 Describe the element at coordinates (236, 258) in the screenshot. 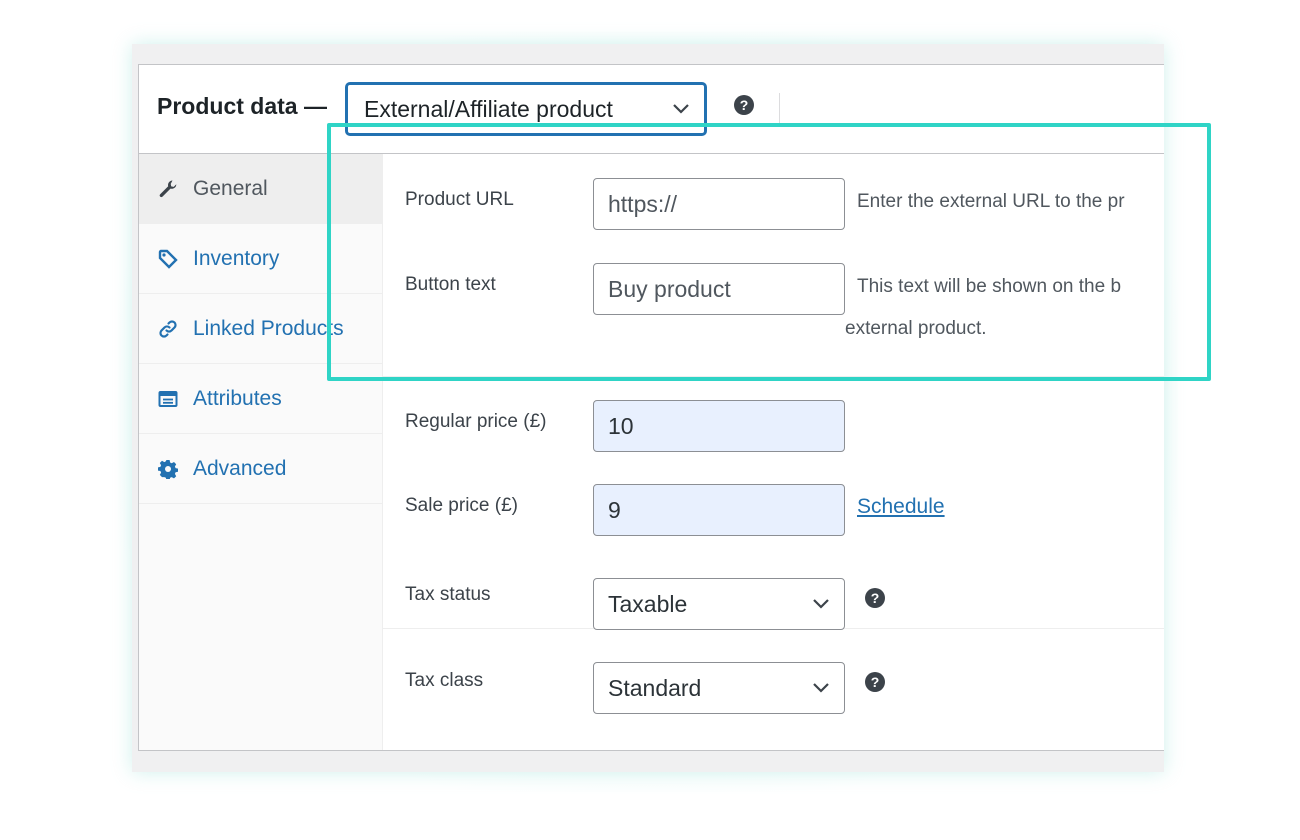

I see `tab-label: Inventory` at that location.